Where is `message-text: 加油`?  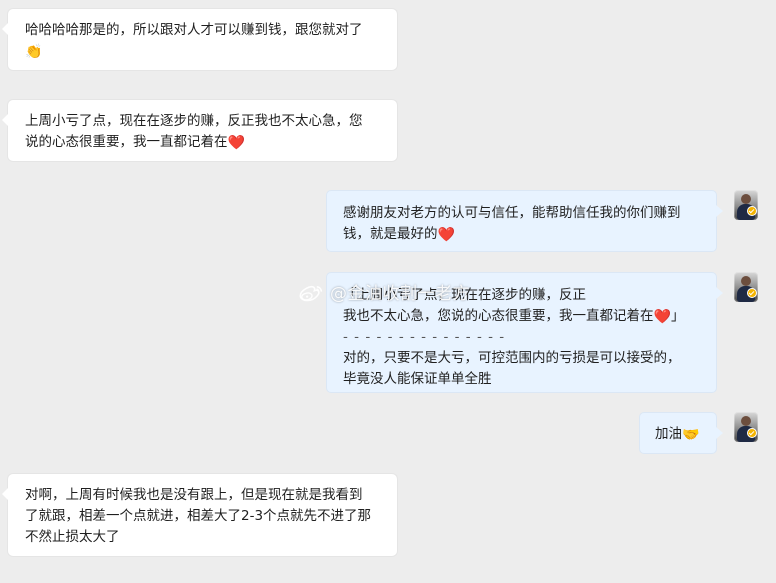 message-text: 加油 is located at coordinates (668, 434).